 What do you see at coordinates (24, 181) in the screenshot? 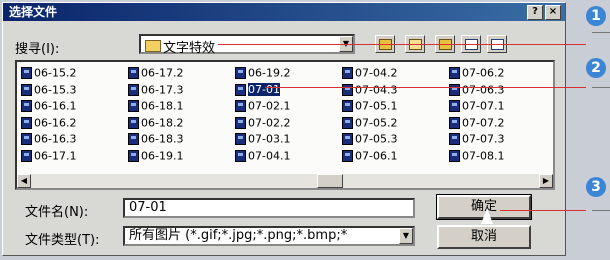
I see `scroll-left-icon: ◀` at bounding box center [24, 181].